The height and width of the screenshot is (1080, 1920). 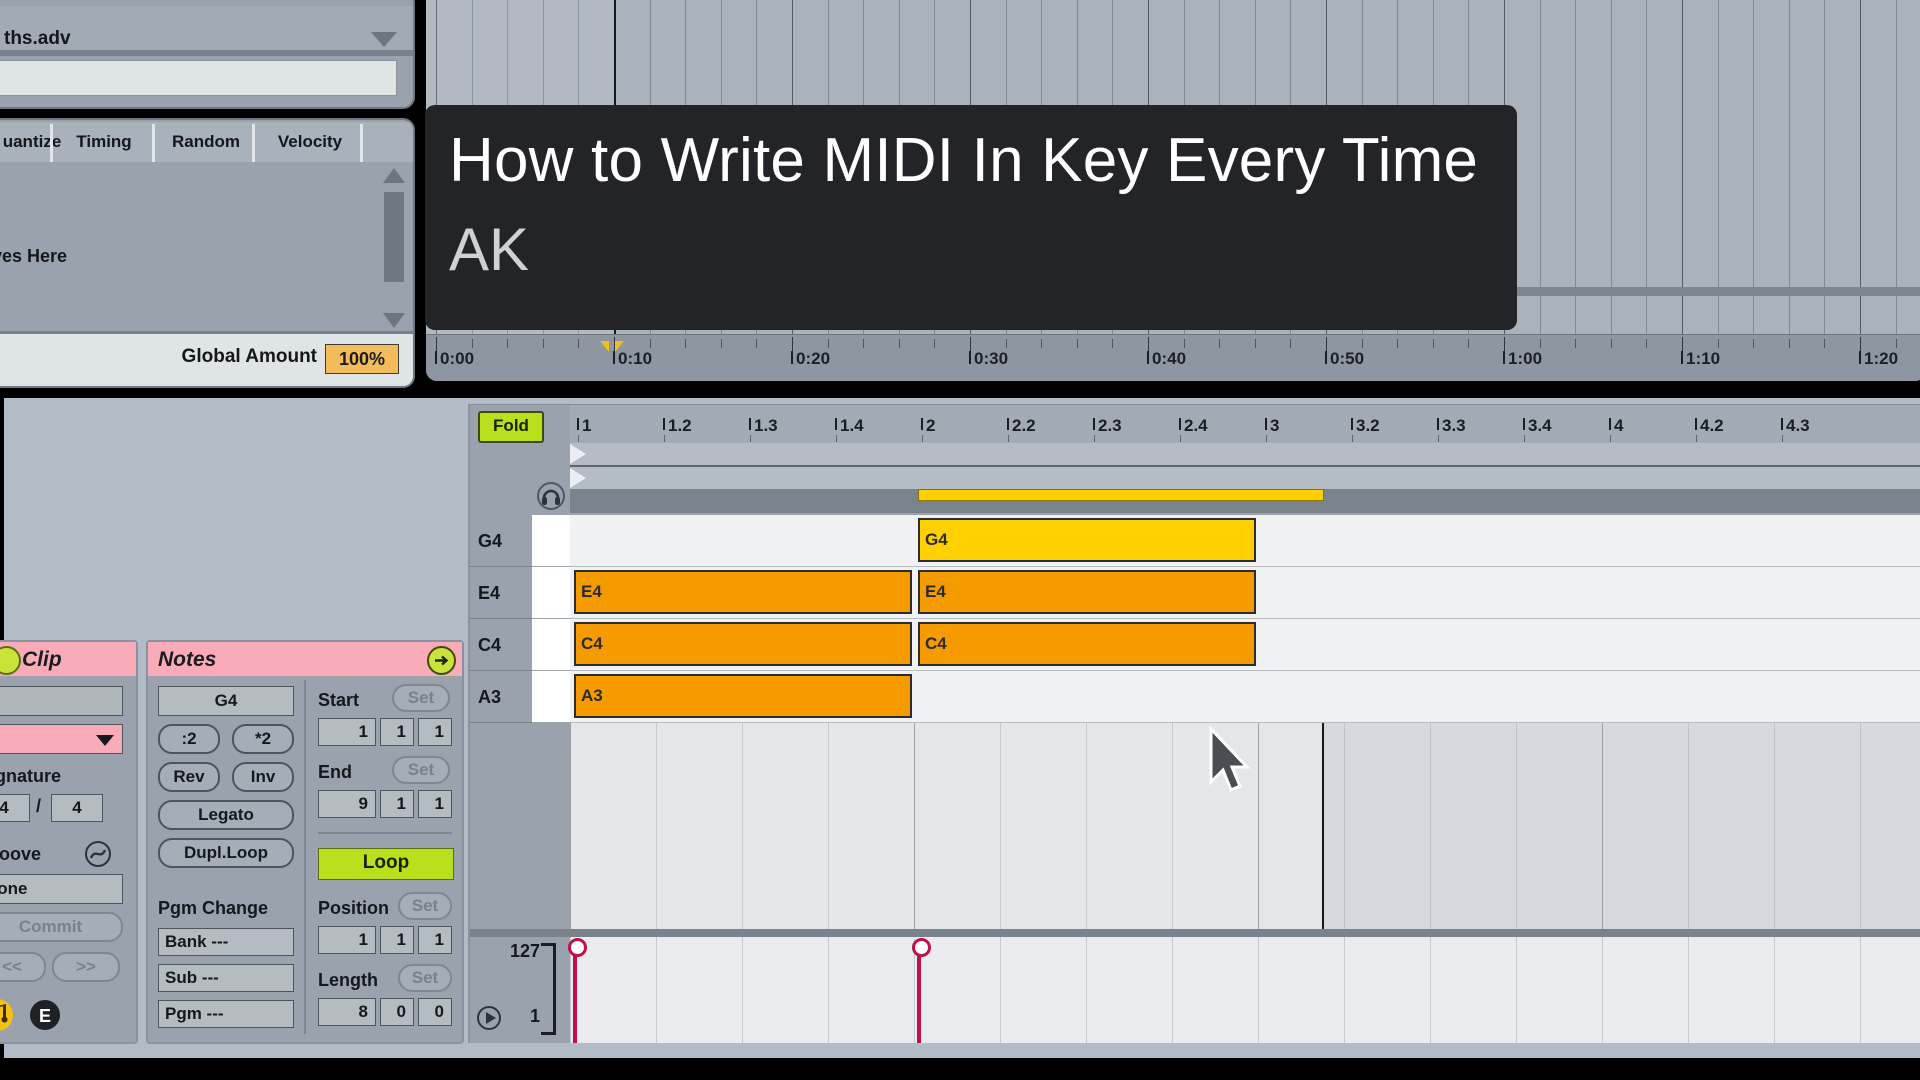 I want to click on play-circle-icon, so click(x=489, y=1018).